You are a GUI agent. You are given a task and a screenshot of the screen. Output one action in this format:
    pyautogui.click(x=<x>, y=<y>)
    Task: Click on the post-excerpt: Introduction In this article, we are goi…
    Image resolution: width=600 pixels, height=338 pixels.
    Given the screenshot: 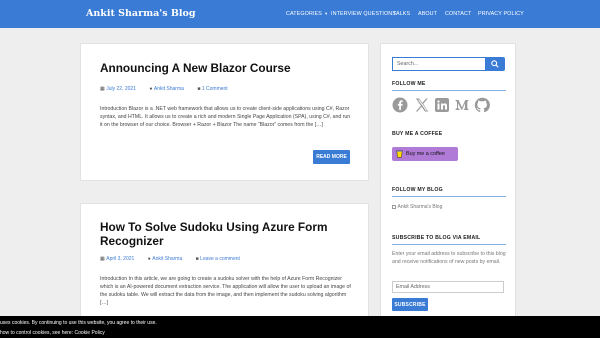 What is the action you would take?
    pyautogui.click(x=225, y=291)
    